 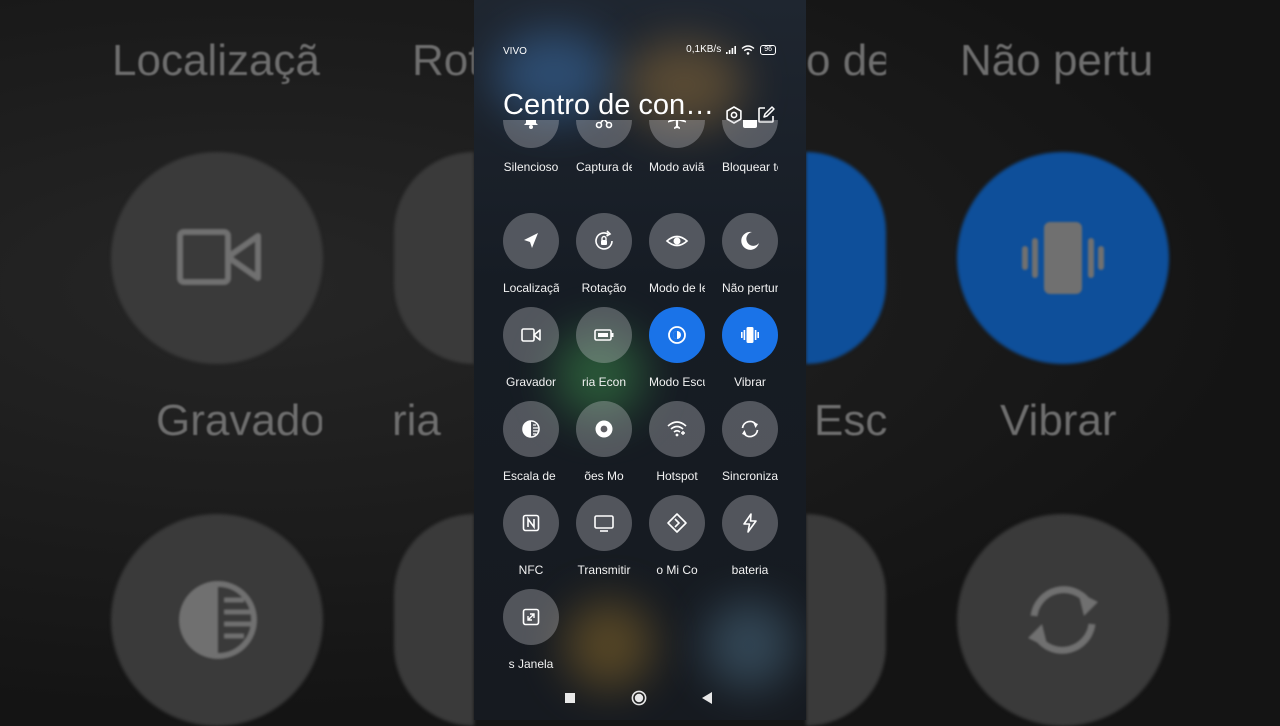 I want to click on moon-icon, so click(x=750, y=240).